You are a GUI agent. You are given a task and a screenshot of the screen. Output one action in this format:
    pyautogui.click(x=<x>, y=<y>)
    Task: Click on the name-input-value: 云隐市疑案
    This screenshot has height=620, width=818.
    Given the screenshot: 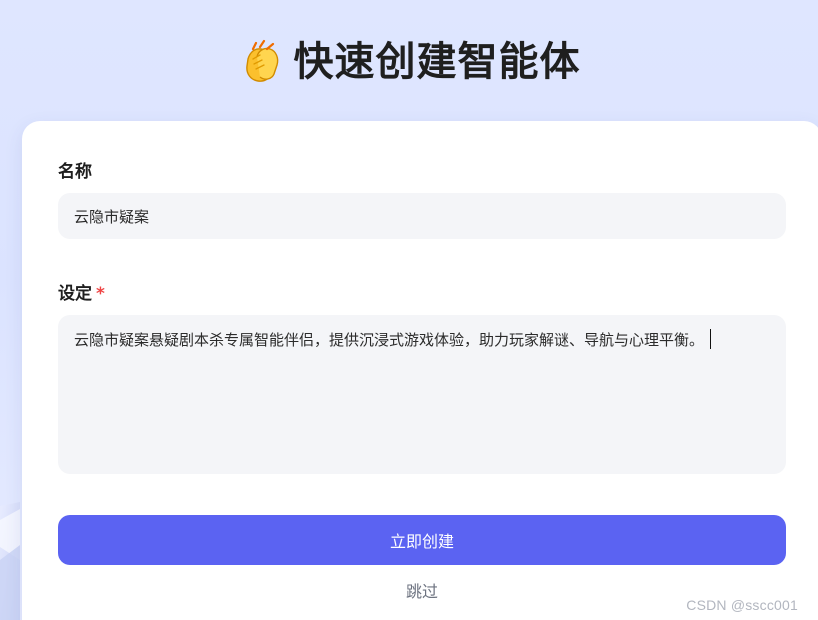 What is the action you would take?
    pyautogui.click(x=112, y=216)
    